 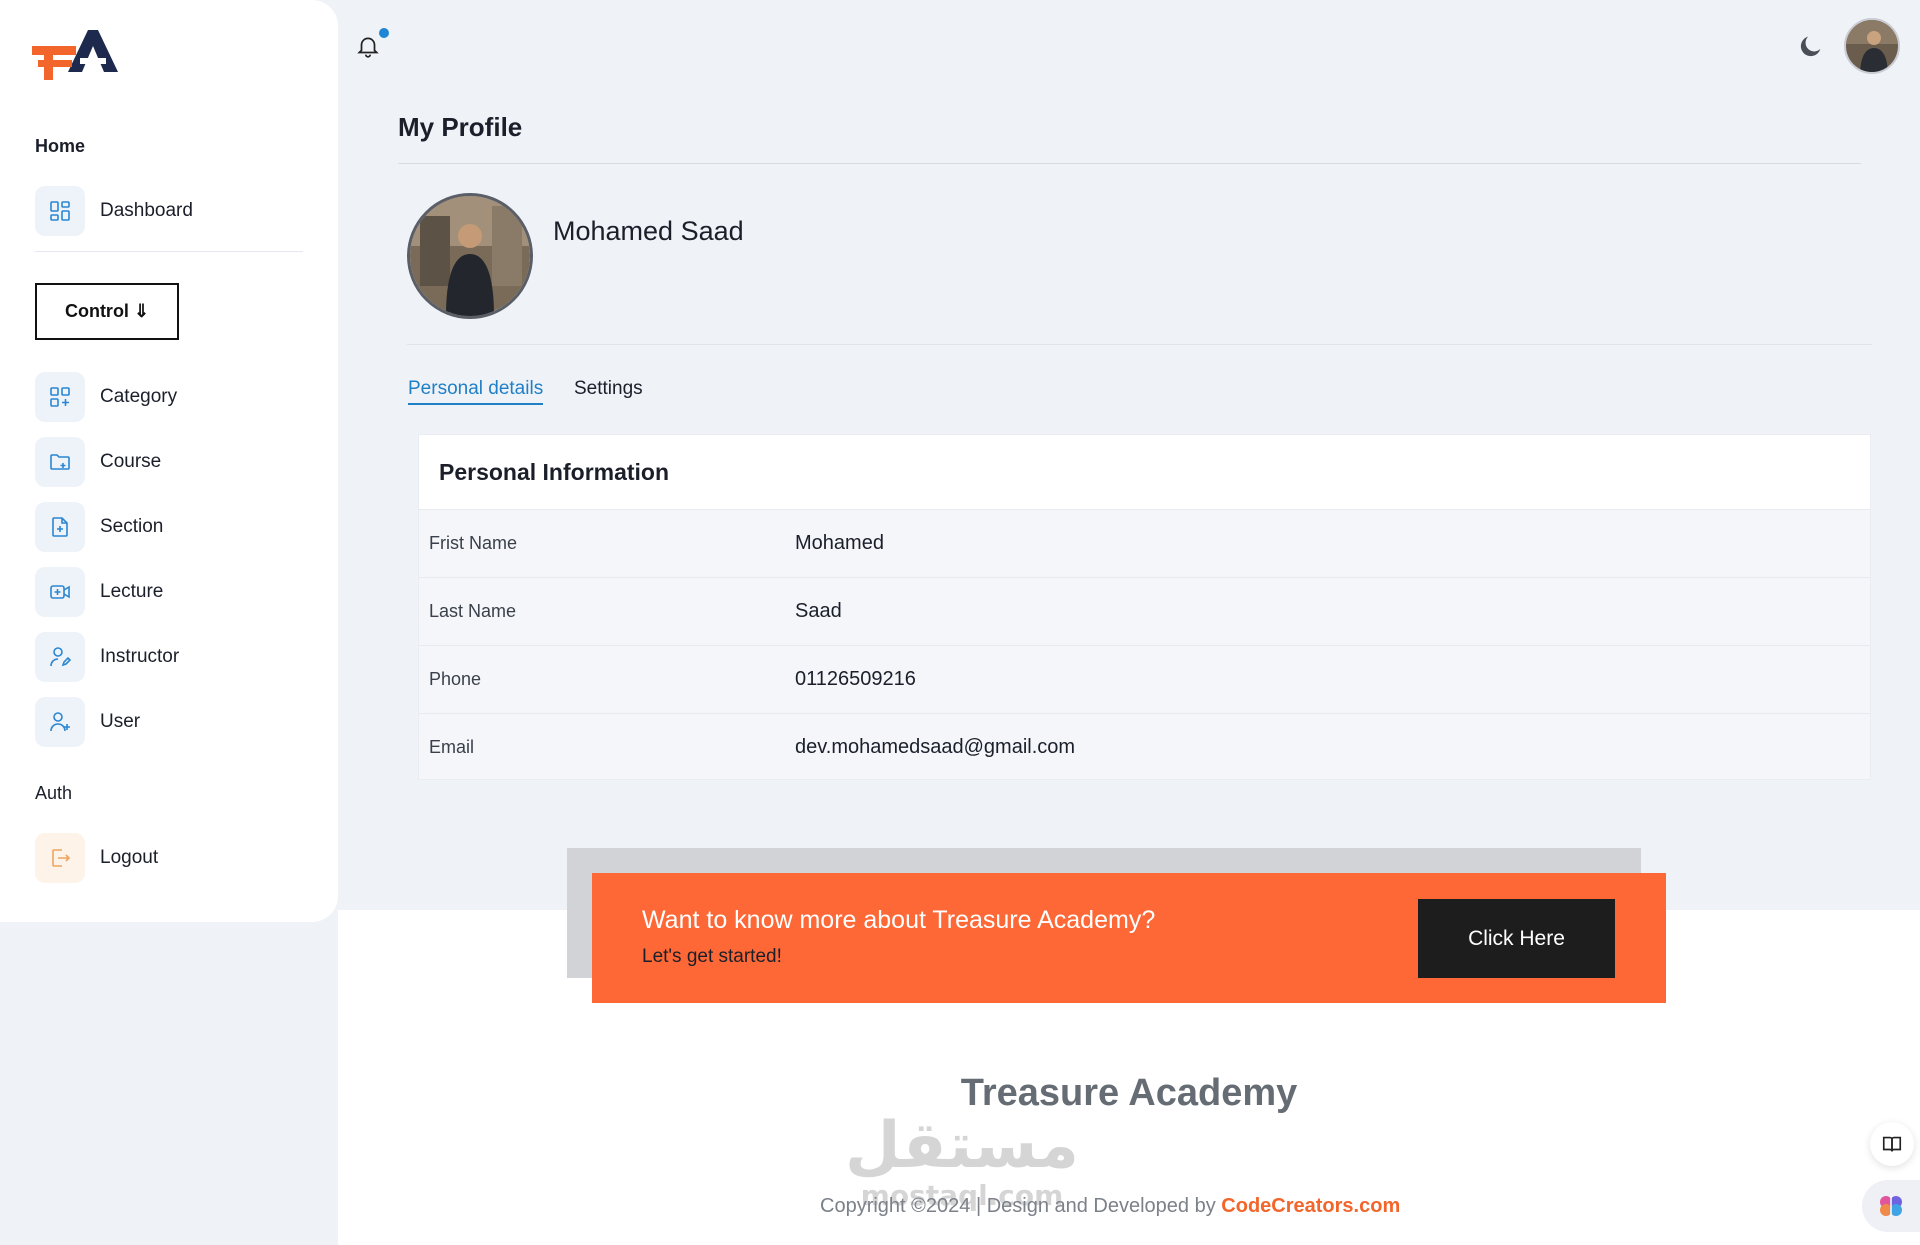 What do you see at coordinates (1310, 1206) in the screenshot?
I see `codecreators-link: CodeCreators.com` at bounding box center [1310, 1206].